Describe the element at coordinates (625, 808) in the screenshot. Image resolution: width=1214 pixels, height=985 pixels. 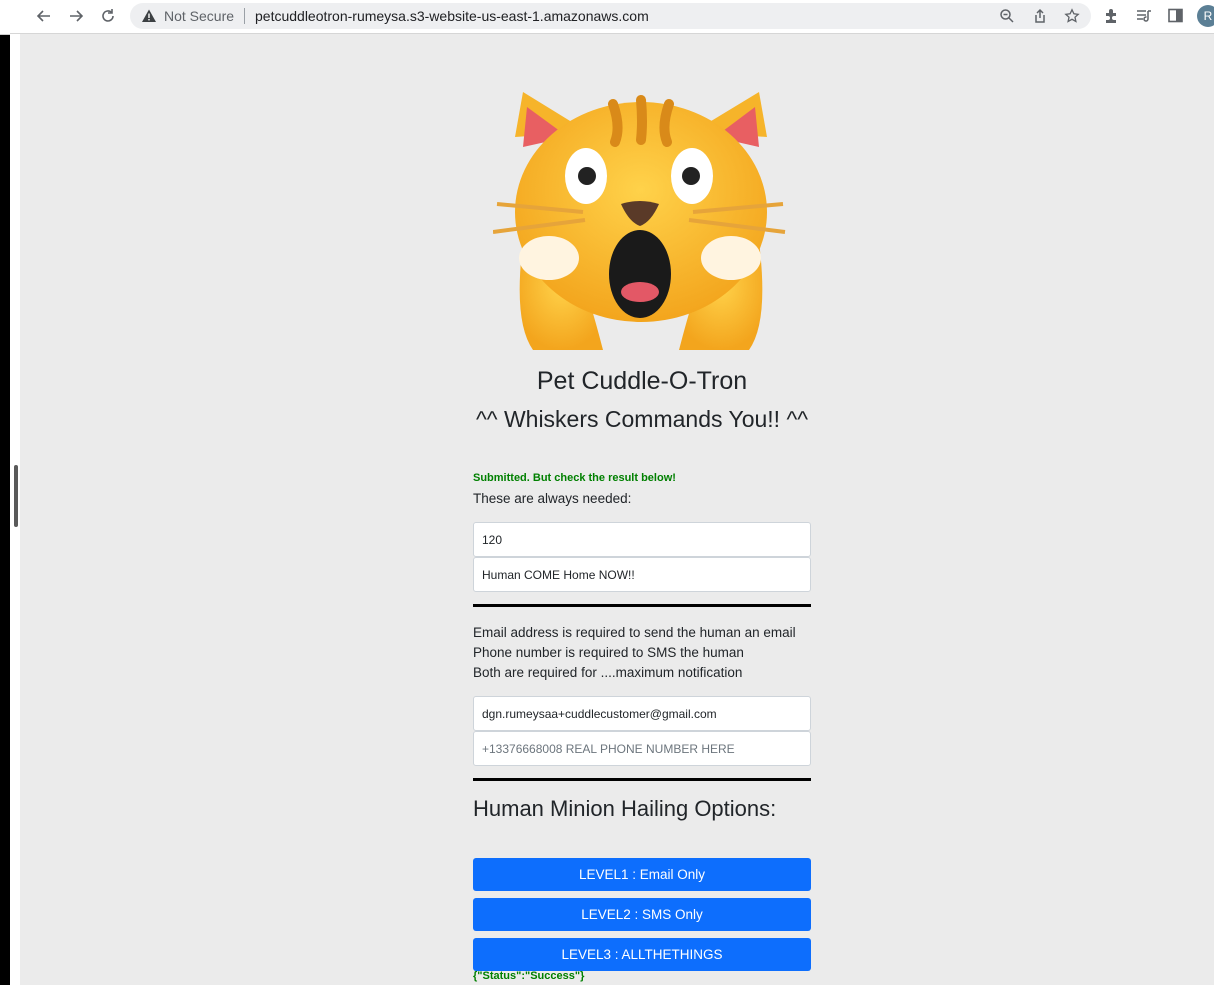
I see `options-heading: Human Minion Hailing Options:` at that location.